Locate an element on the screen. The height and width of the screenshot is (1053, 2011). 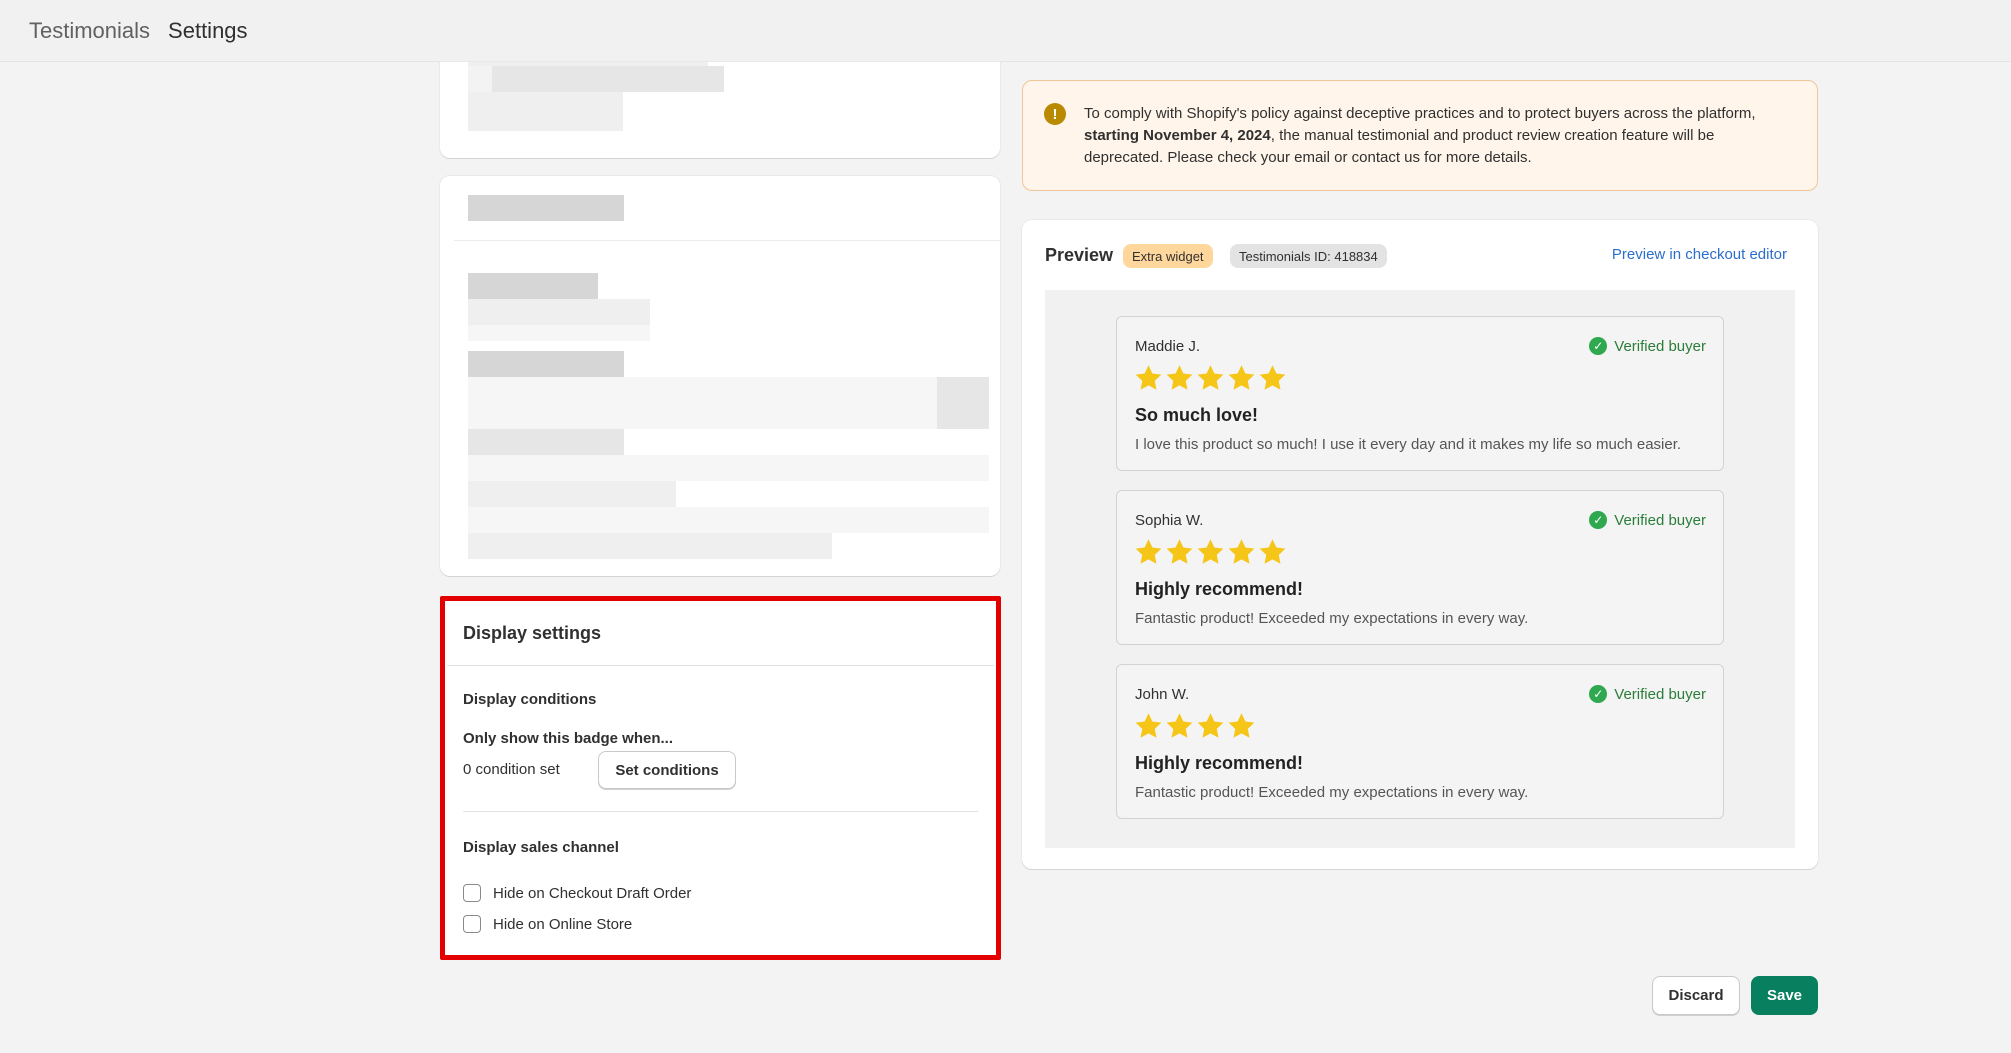
display-sales-channel-heading: Display sales channel is located at coordinates (541, 847).